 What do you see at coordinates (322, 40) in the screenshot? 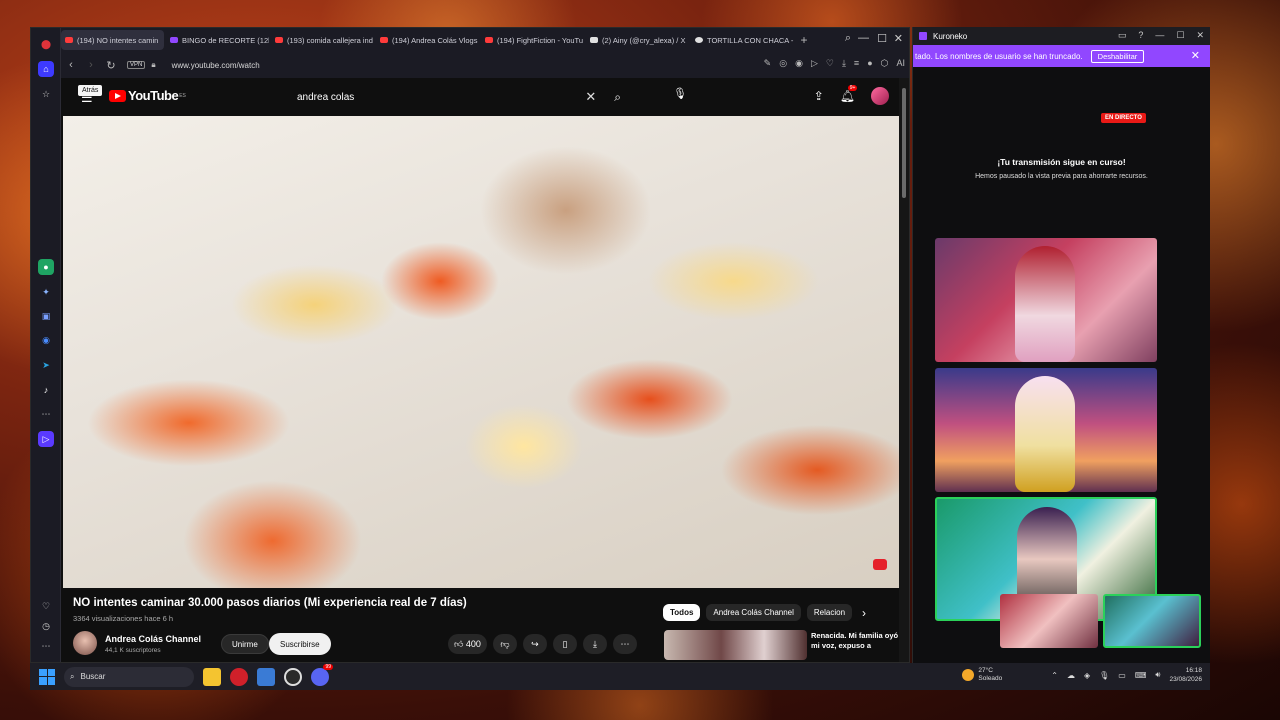
I see `tab-2: (193) comida callejera ind` at bounding box center [322, 40].